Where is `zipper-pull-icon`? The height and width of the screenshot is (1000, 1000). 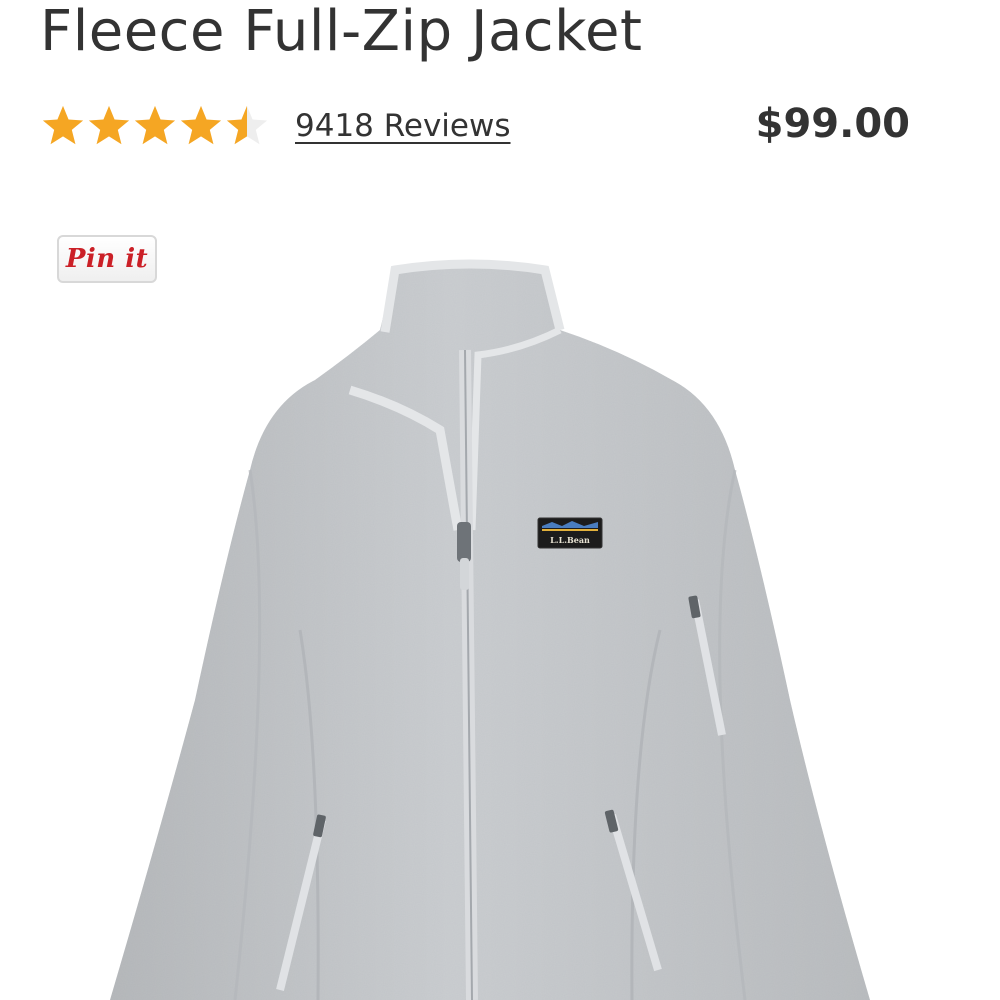 zipper-pull-icon is located at coordinates (464, 542).